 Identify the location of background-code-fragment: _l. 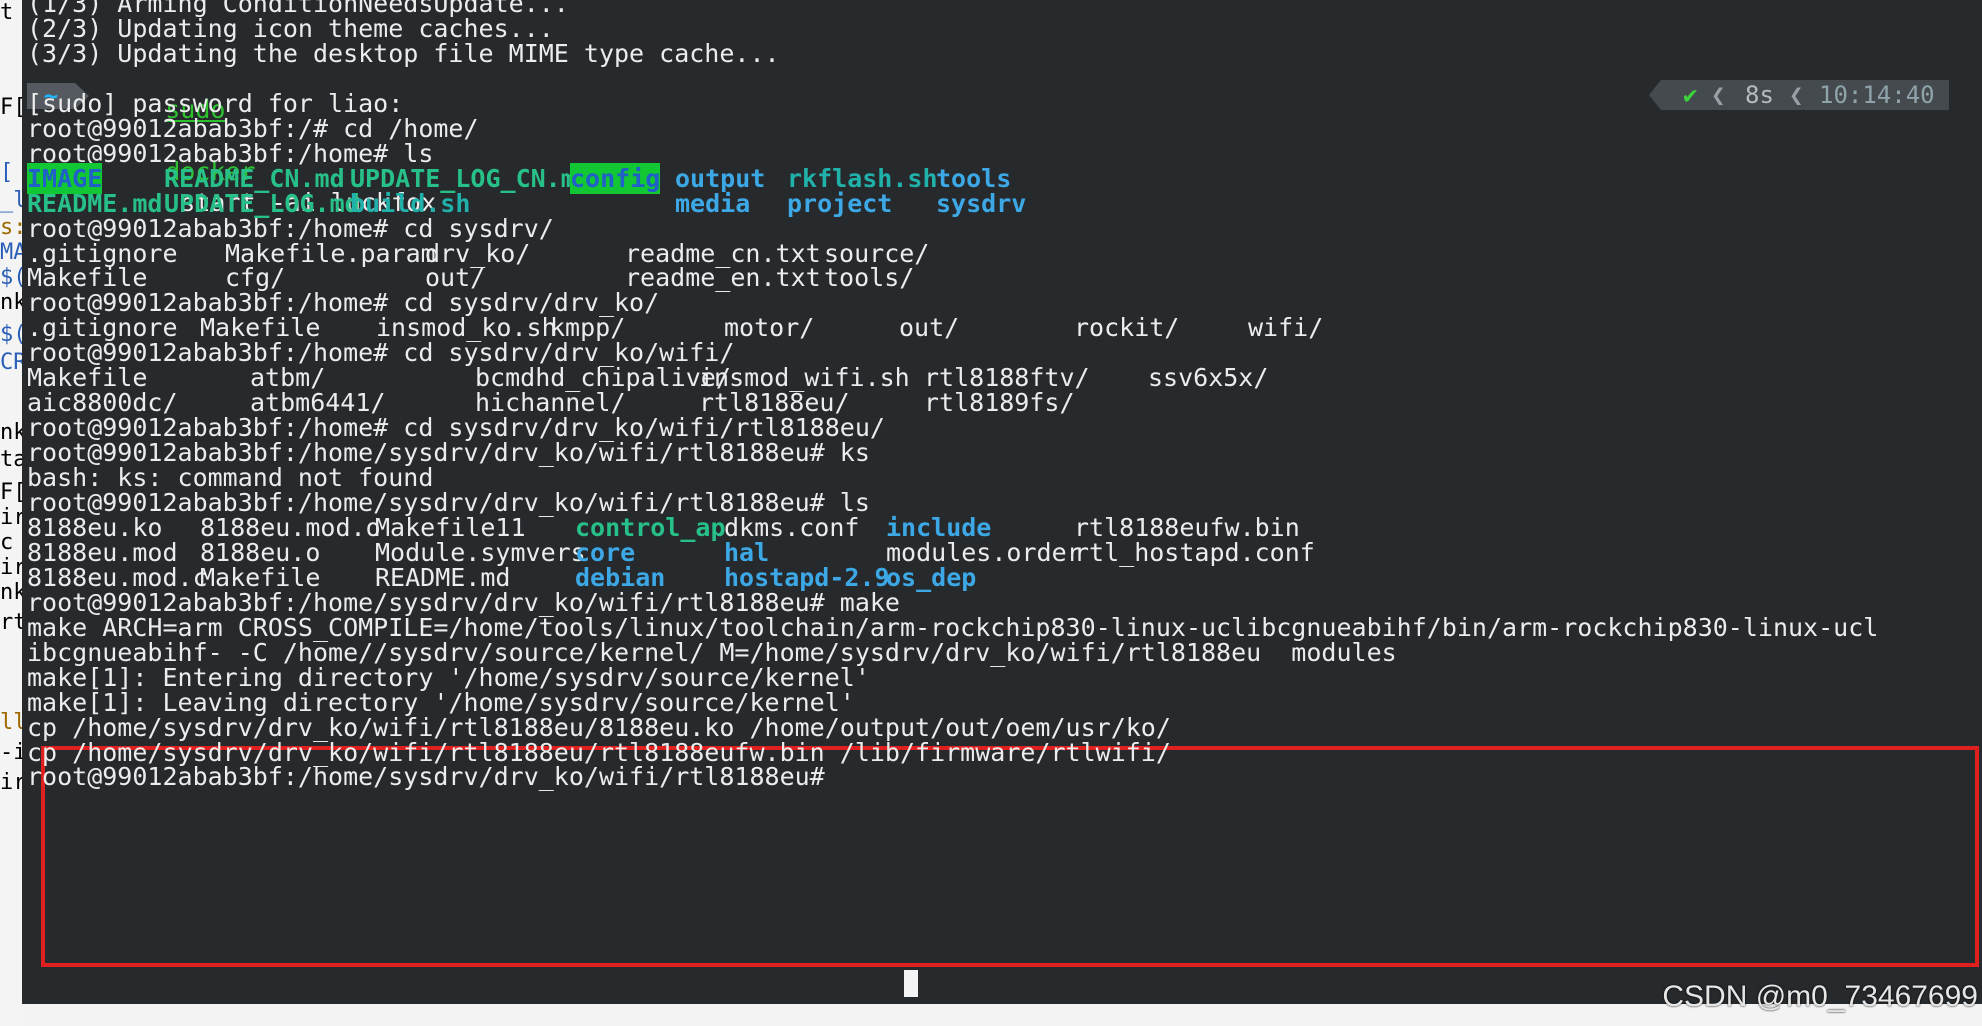
(11, 200).